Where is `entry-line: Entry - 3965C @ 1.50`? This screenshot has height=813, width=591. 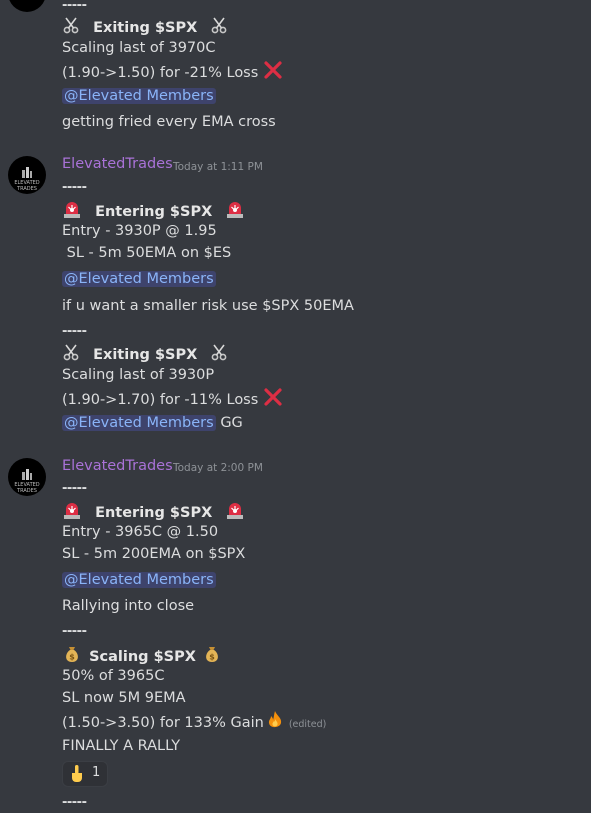 entry-line: Entry - 3965C @ 1.50 is located at coordinates (140, 532).